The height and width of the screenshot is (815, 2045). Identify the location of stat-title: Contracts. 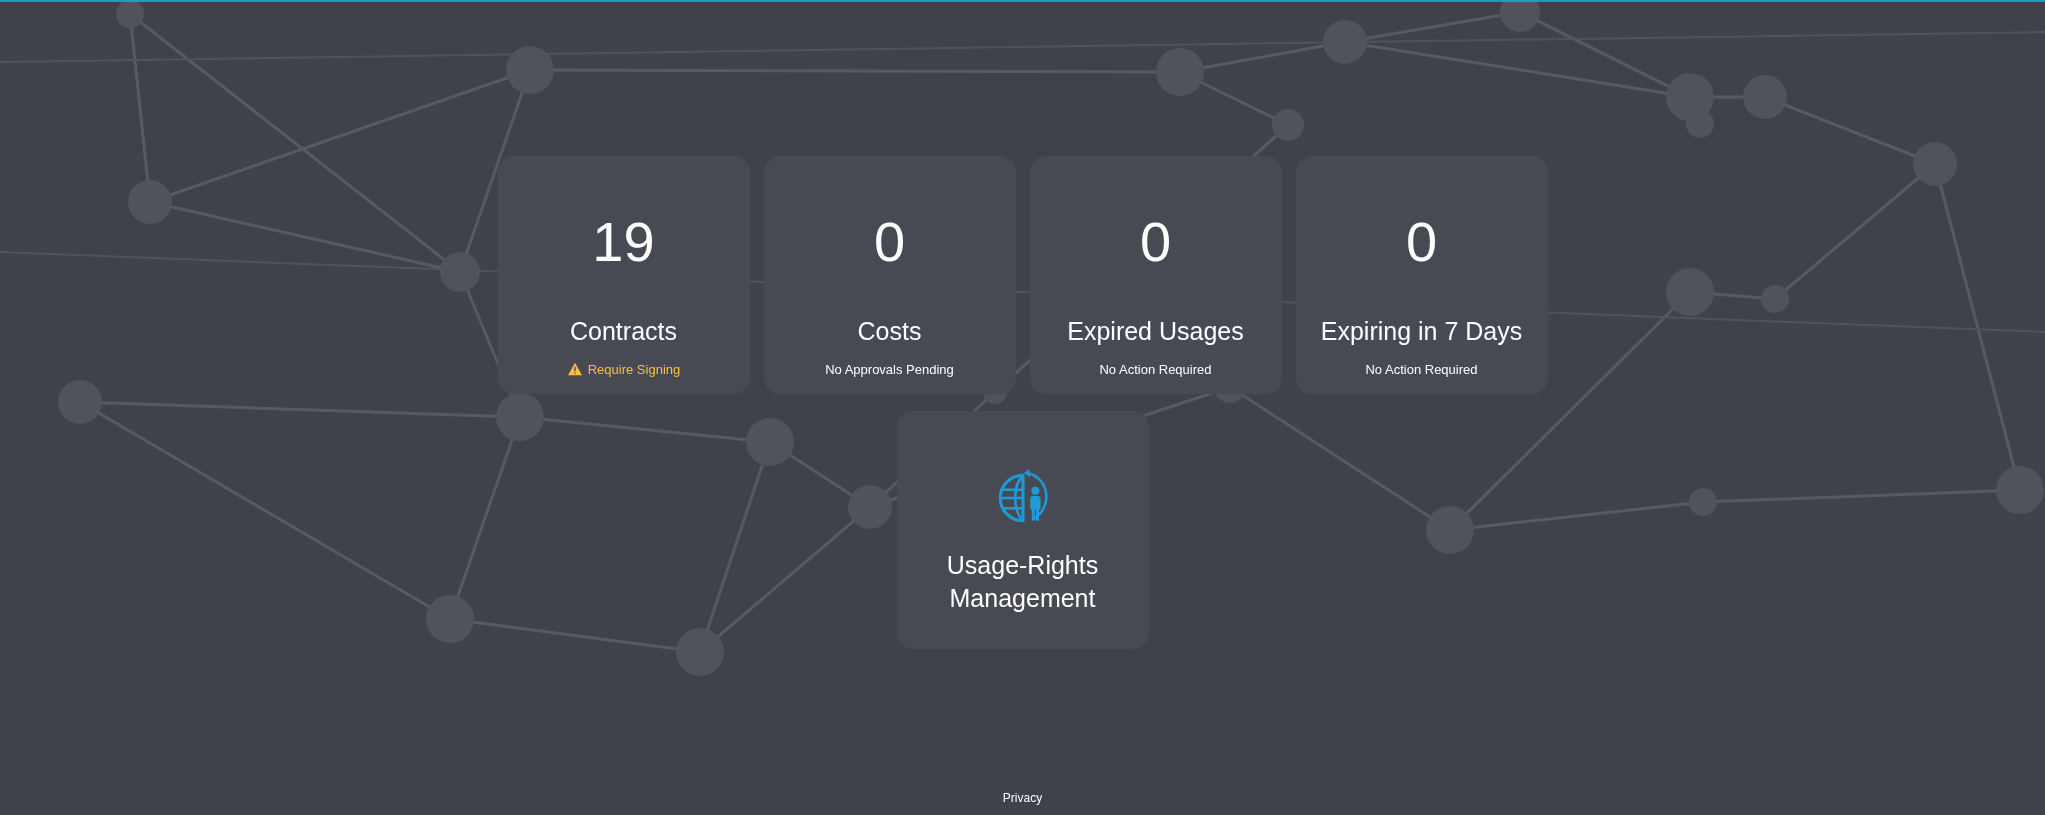
(623, 331).